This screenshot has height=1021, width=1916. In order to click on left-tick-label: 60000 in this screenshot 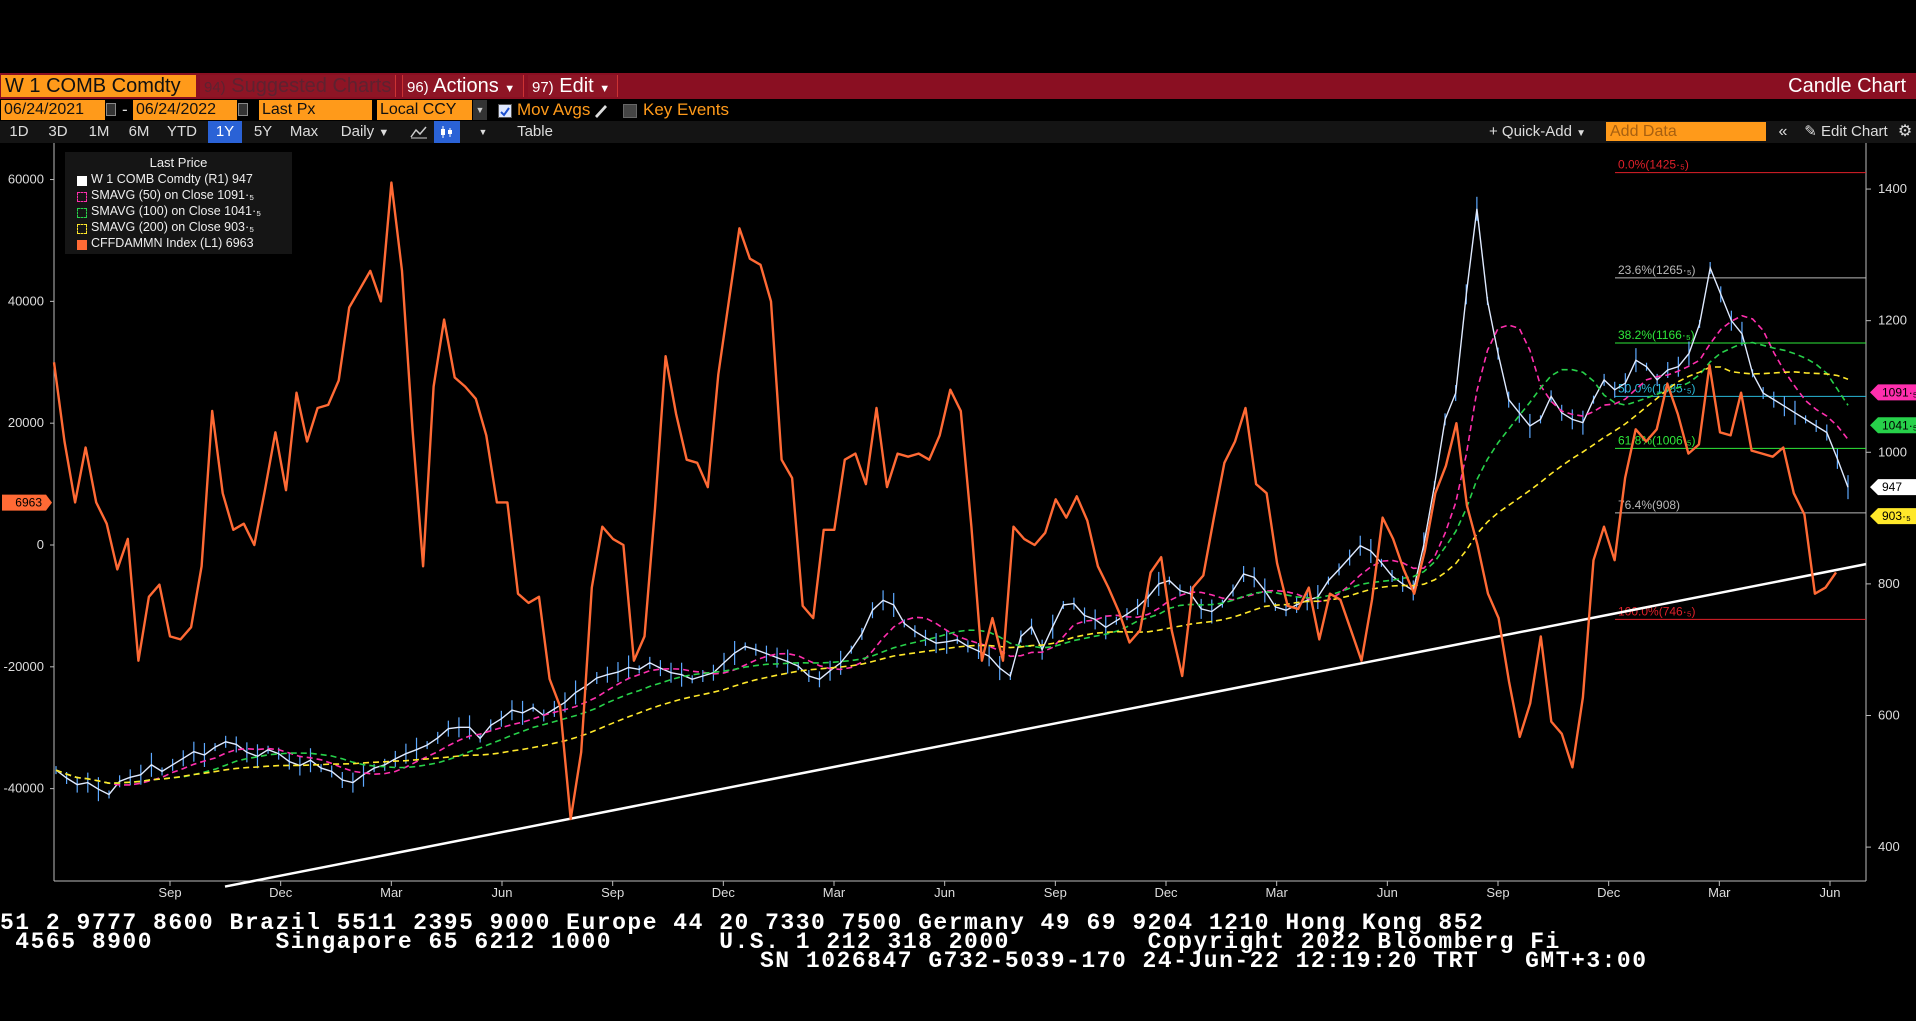, I will do `click(26, 179)`.